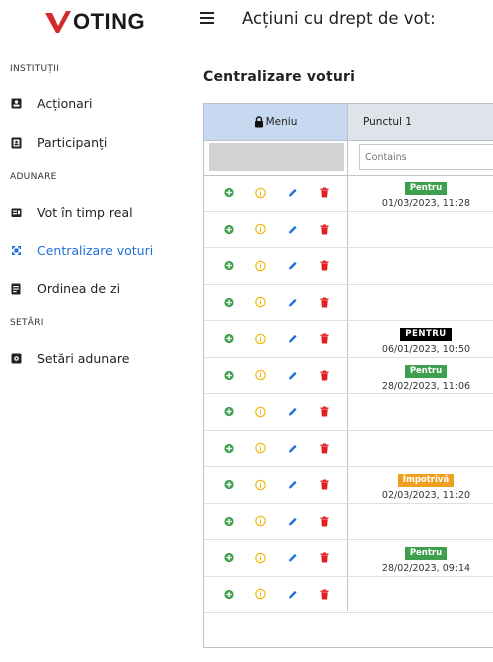  I want to click on vote-cell: Pentru 01/03/2023, 11:28, so click(420, 193).